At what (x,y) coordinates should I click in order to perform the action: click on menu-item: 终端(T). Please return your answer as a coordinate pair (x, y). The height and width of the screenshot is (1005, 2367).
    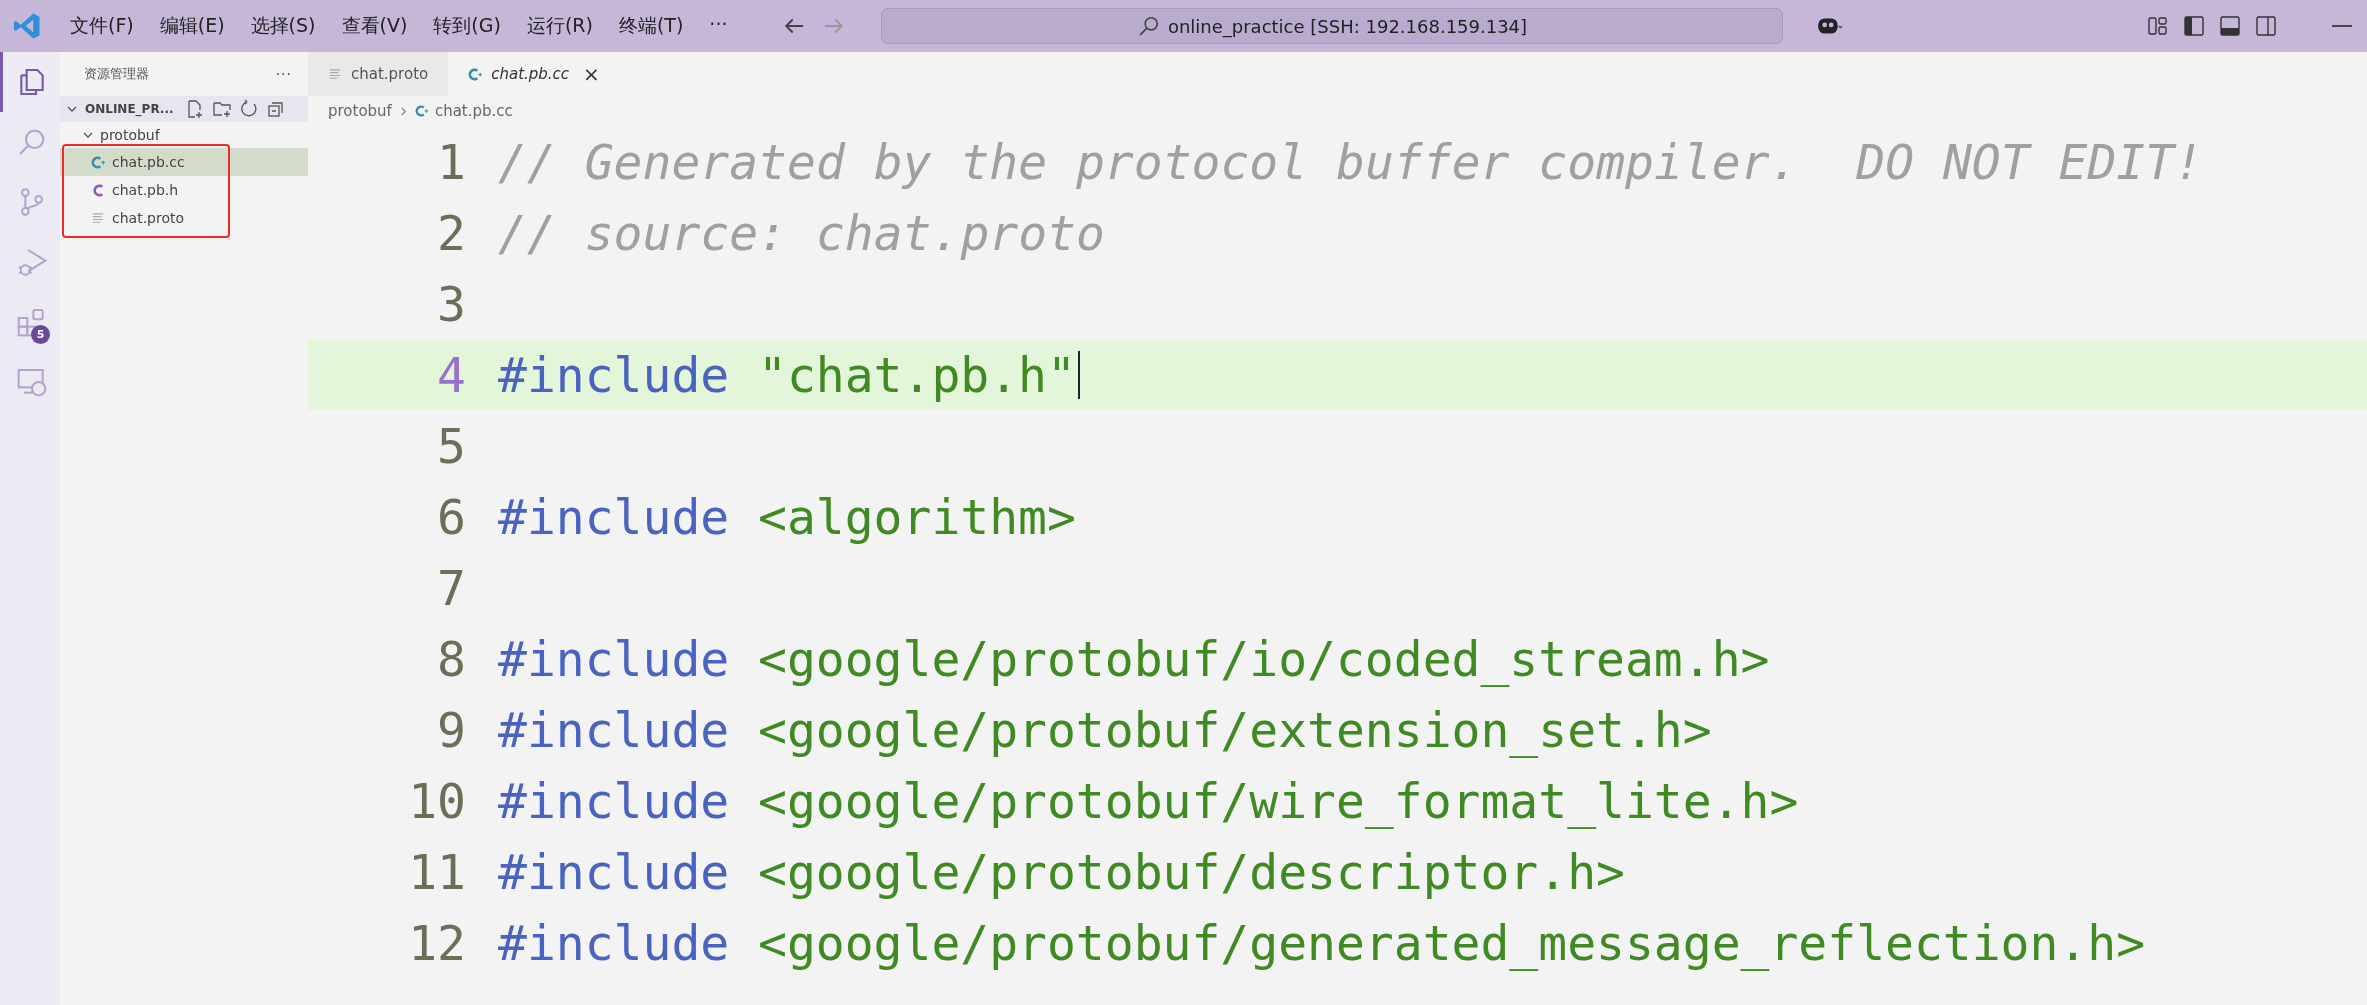
    Looking at the image, I should click on (651, 26).